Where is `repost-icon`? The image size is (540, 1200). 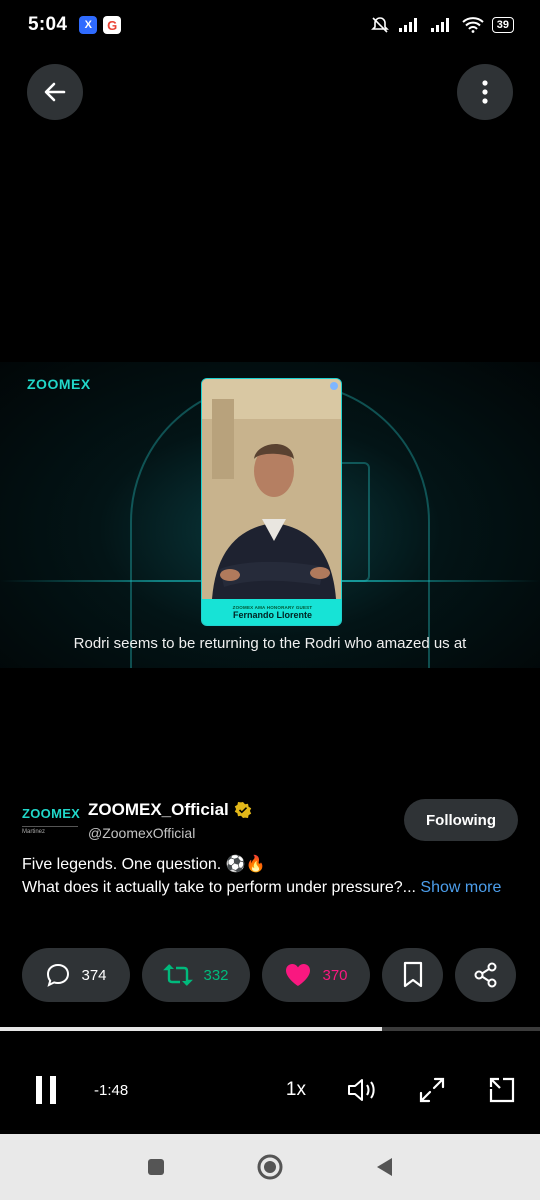
repost-icon is located at coordinates (178, 975).